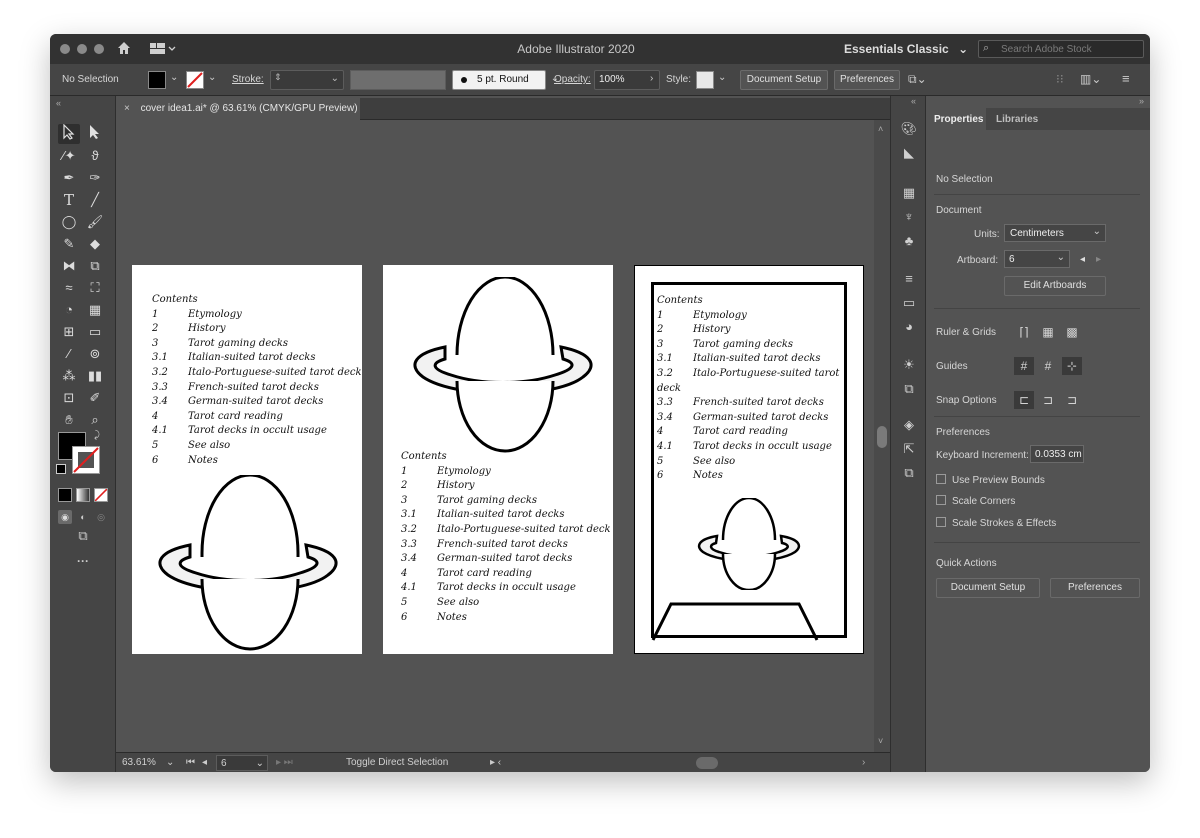 This screenshot has height=838, width=1200. I want to click on selection-tool-icon, so click(69, 133).